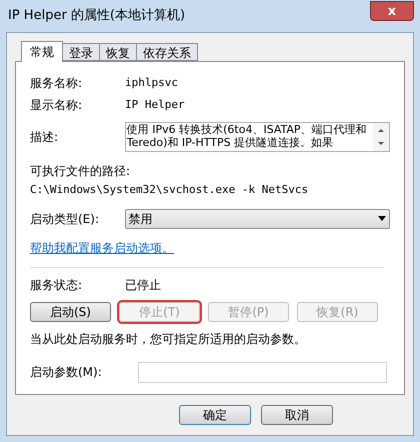 The image size is (420, 442). I want to click on dialog-button: 确定, so click(215, 415).